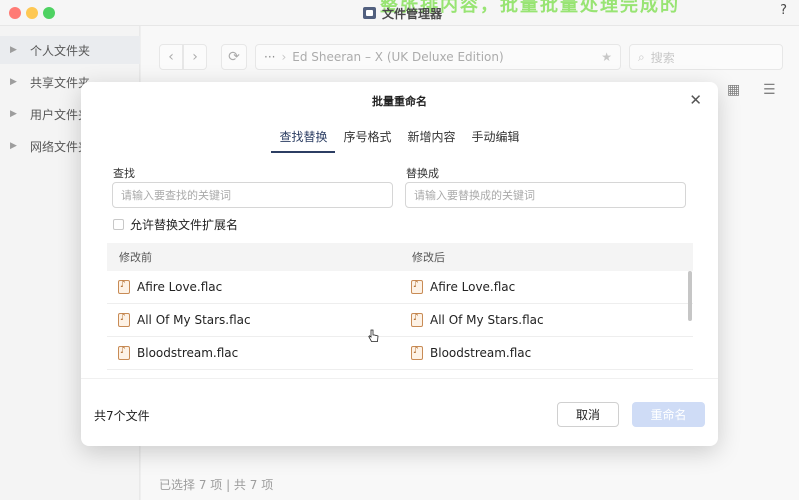 This screenshot has width=799, height=500. What do you see at coordinates (373, 335) in the screenshot?
I see `hand-cursor-icon` at bounding box center [373, 335].